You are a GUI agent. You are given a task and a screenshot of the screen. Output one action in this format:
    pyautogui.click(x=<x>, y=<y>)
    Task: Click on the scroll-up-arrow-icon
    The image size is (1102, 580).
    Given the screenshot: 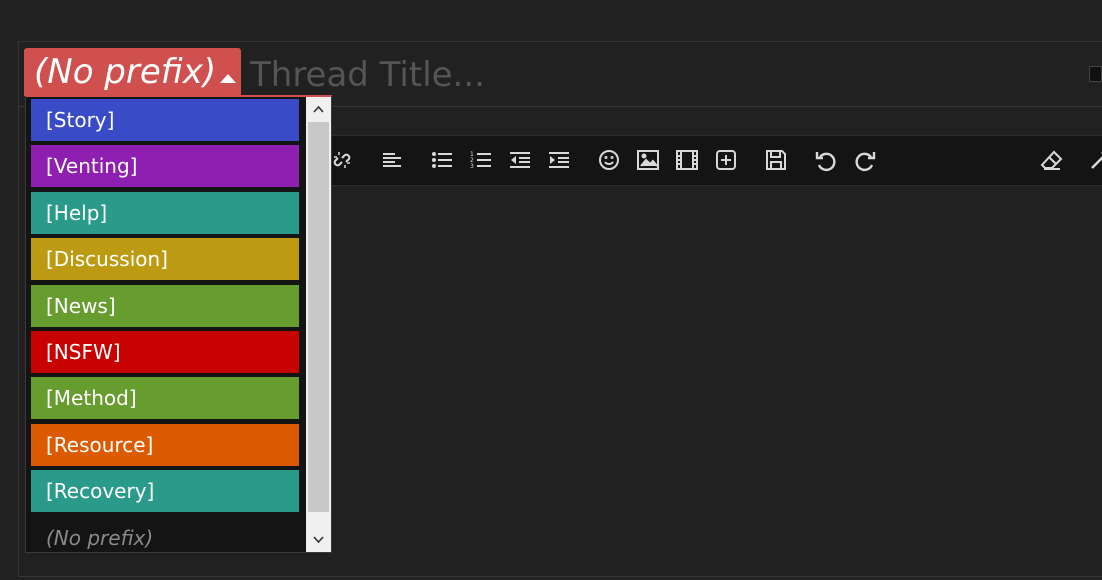 What is the action you would take?
    pyautogui.click(x=318, y=109)
    